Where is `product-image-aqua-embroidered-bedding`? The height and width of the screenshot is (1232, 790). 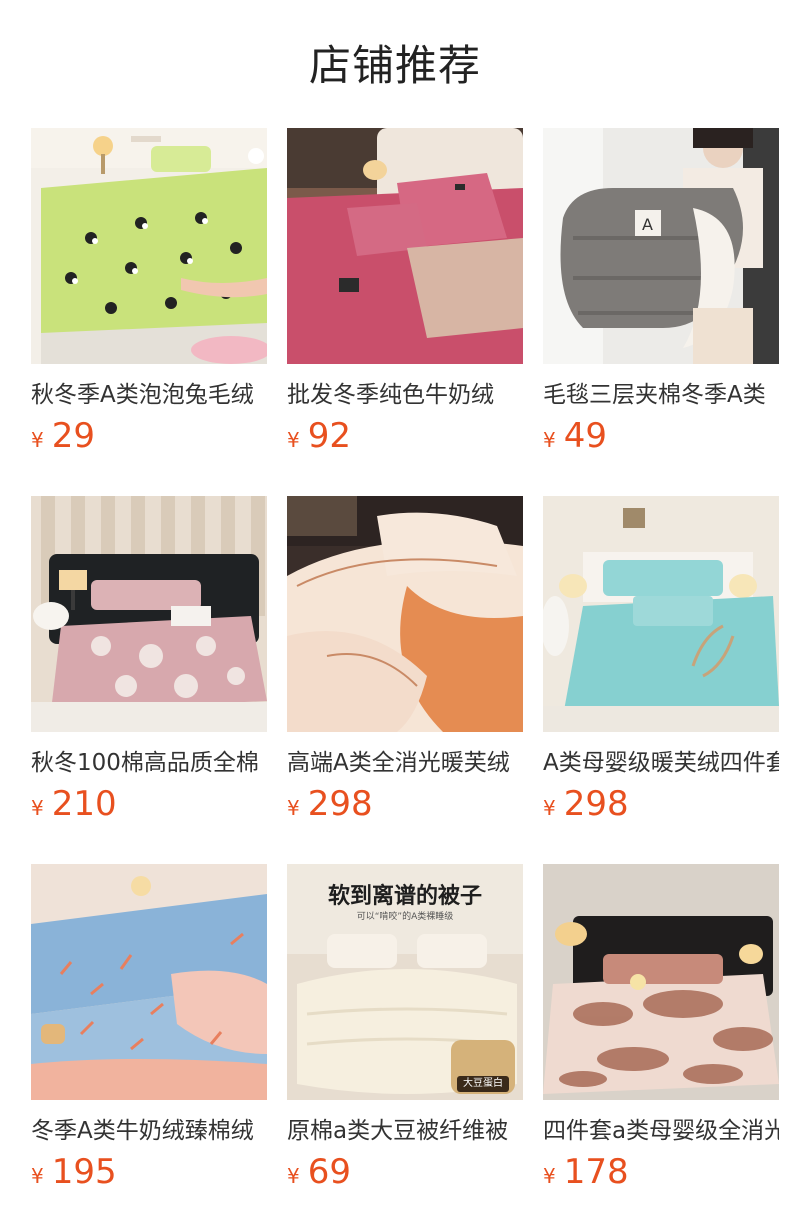
product-image-aqua-embroidered-bedding is located at coordinates (661, 614).